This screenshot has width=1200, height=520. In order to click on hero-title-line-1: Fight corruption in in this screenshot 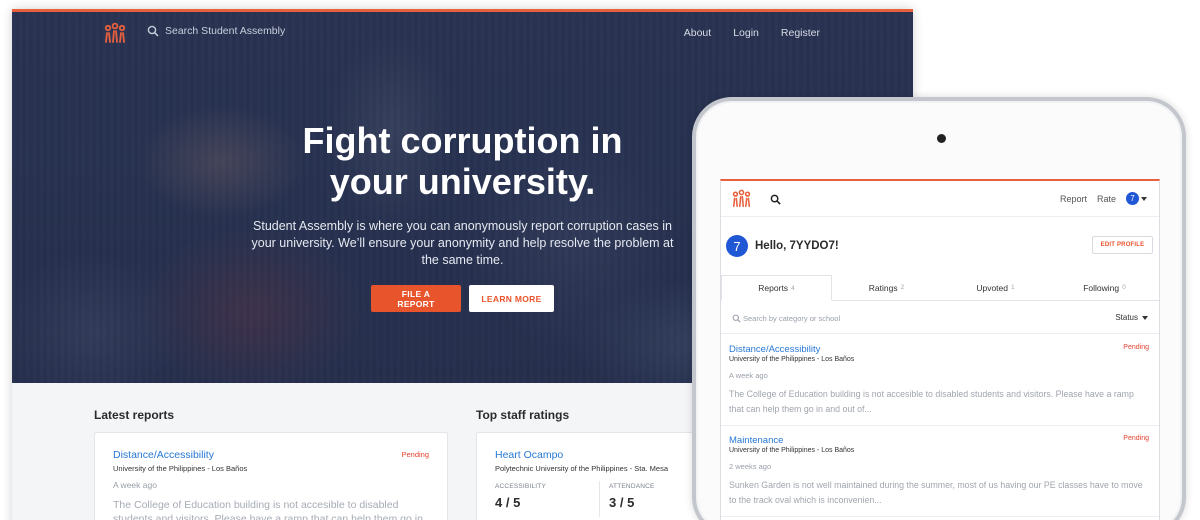, I will do `click(462, 140)`.